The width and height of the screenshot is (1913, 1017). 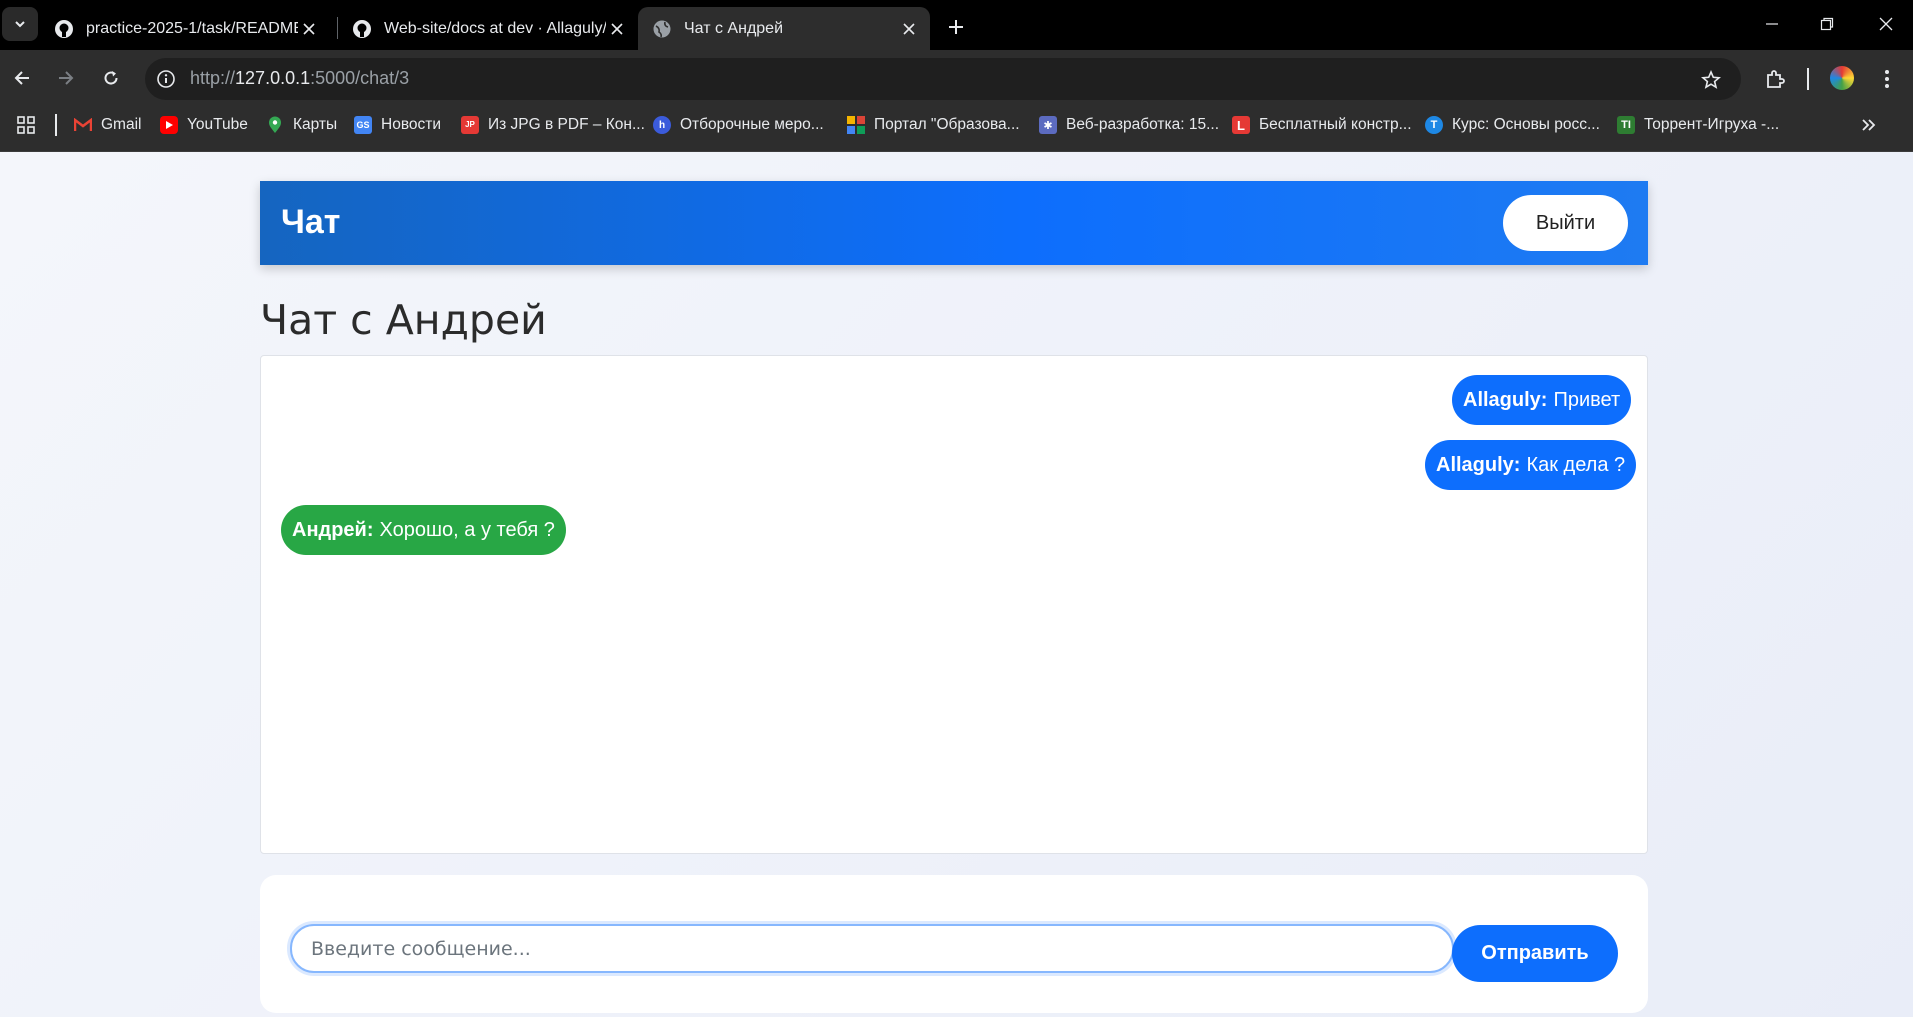 I want to click on tab-readme: practice-2025-1/task/README.md, so click(x=185, y=28).